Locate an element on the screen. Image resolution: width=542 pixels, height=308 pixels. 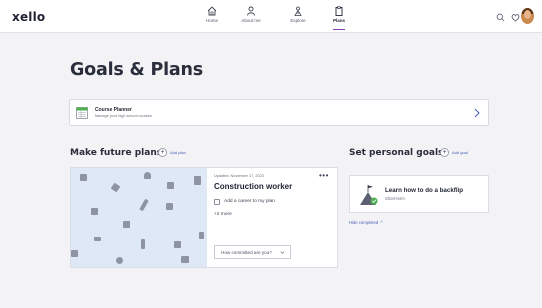
page-title: Goals & Plans is located at coordinates (136, 70).